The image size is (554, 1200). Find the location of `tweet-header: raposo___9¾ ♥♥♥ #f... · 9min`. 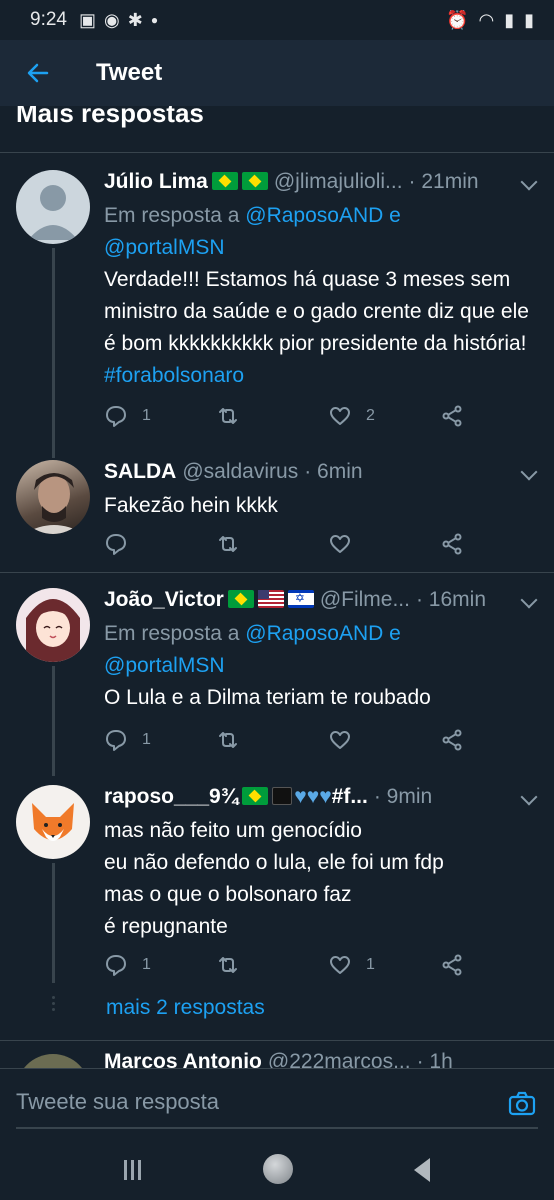

tweet-header: raposo___9¾ ♥♥♥ #f... · 9min is located at coordinates (322, 800).